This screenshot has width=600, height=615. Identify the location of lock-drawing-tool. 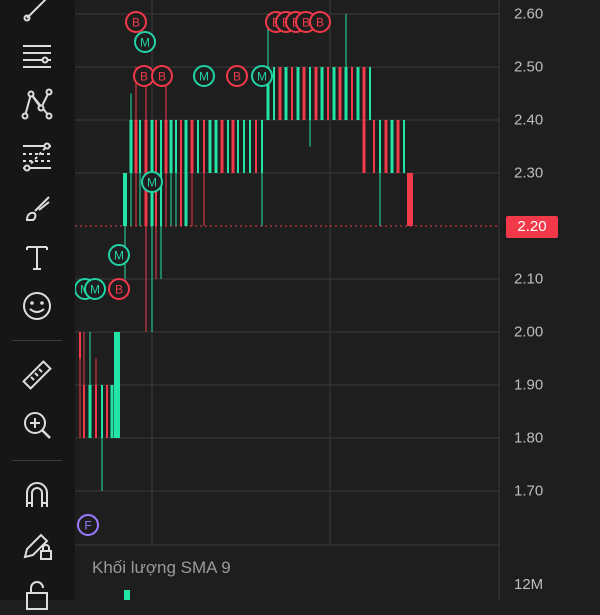
(37, 545).